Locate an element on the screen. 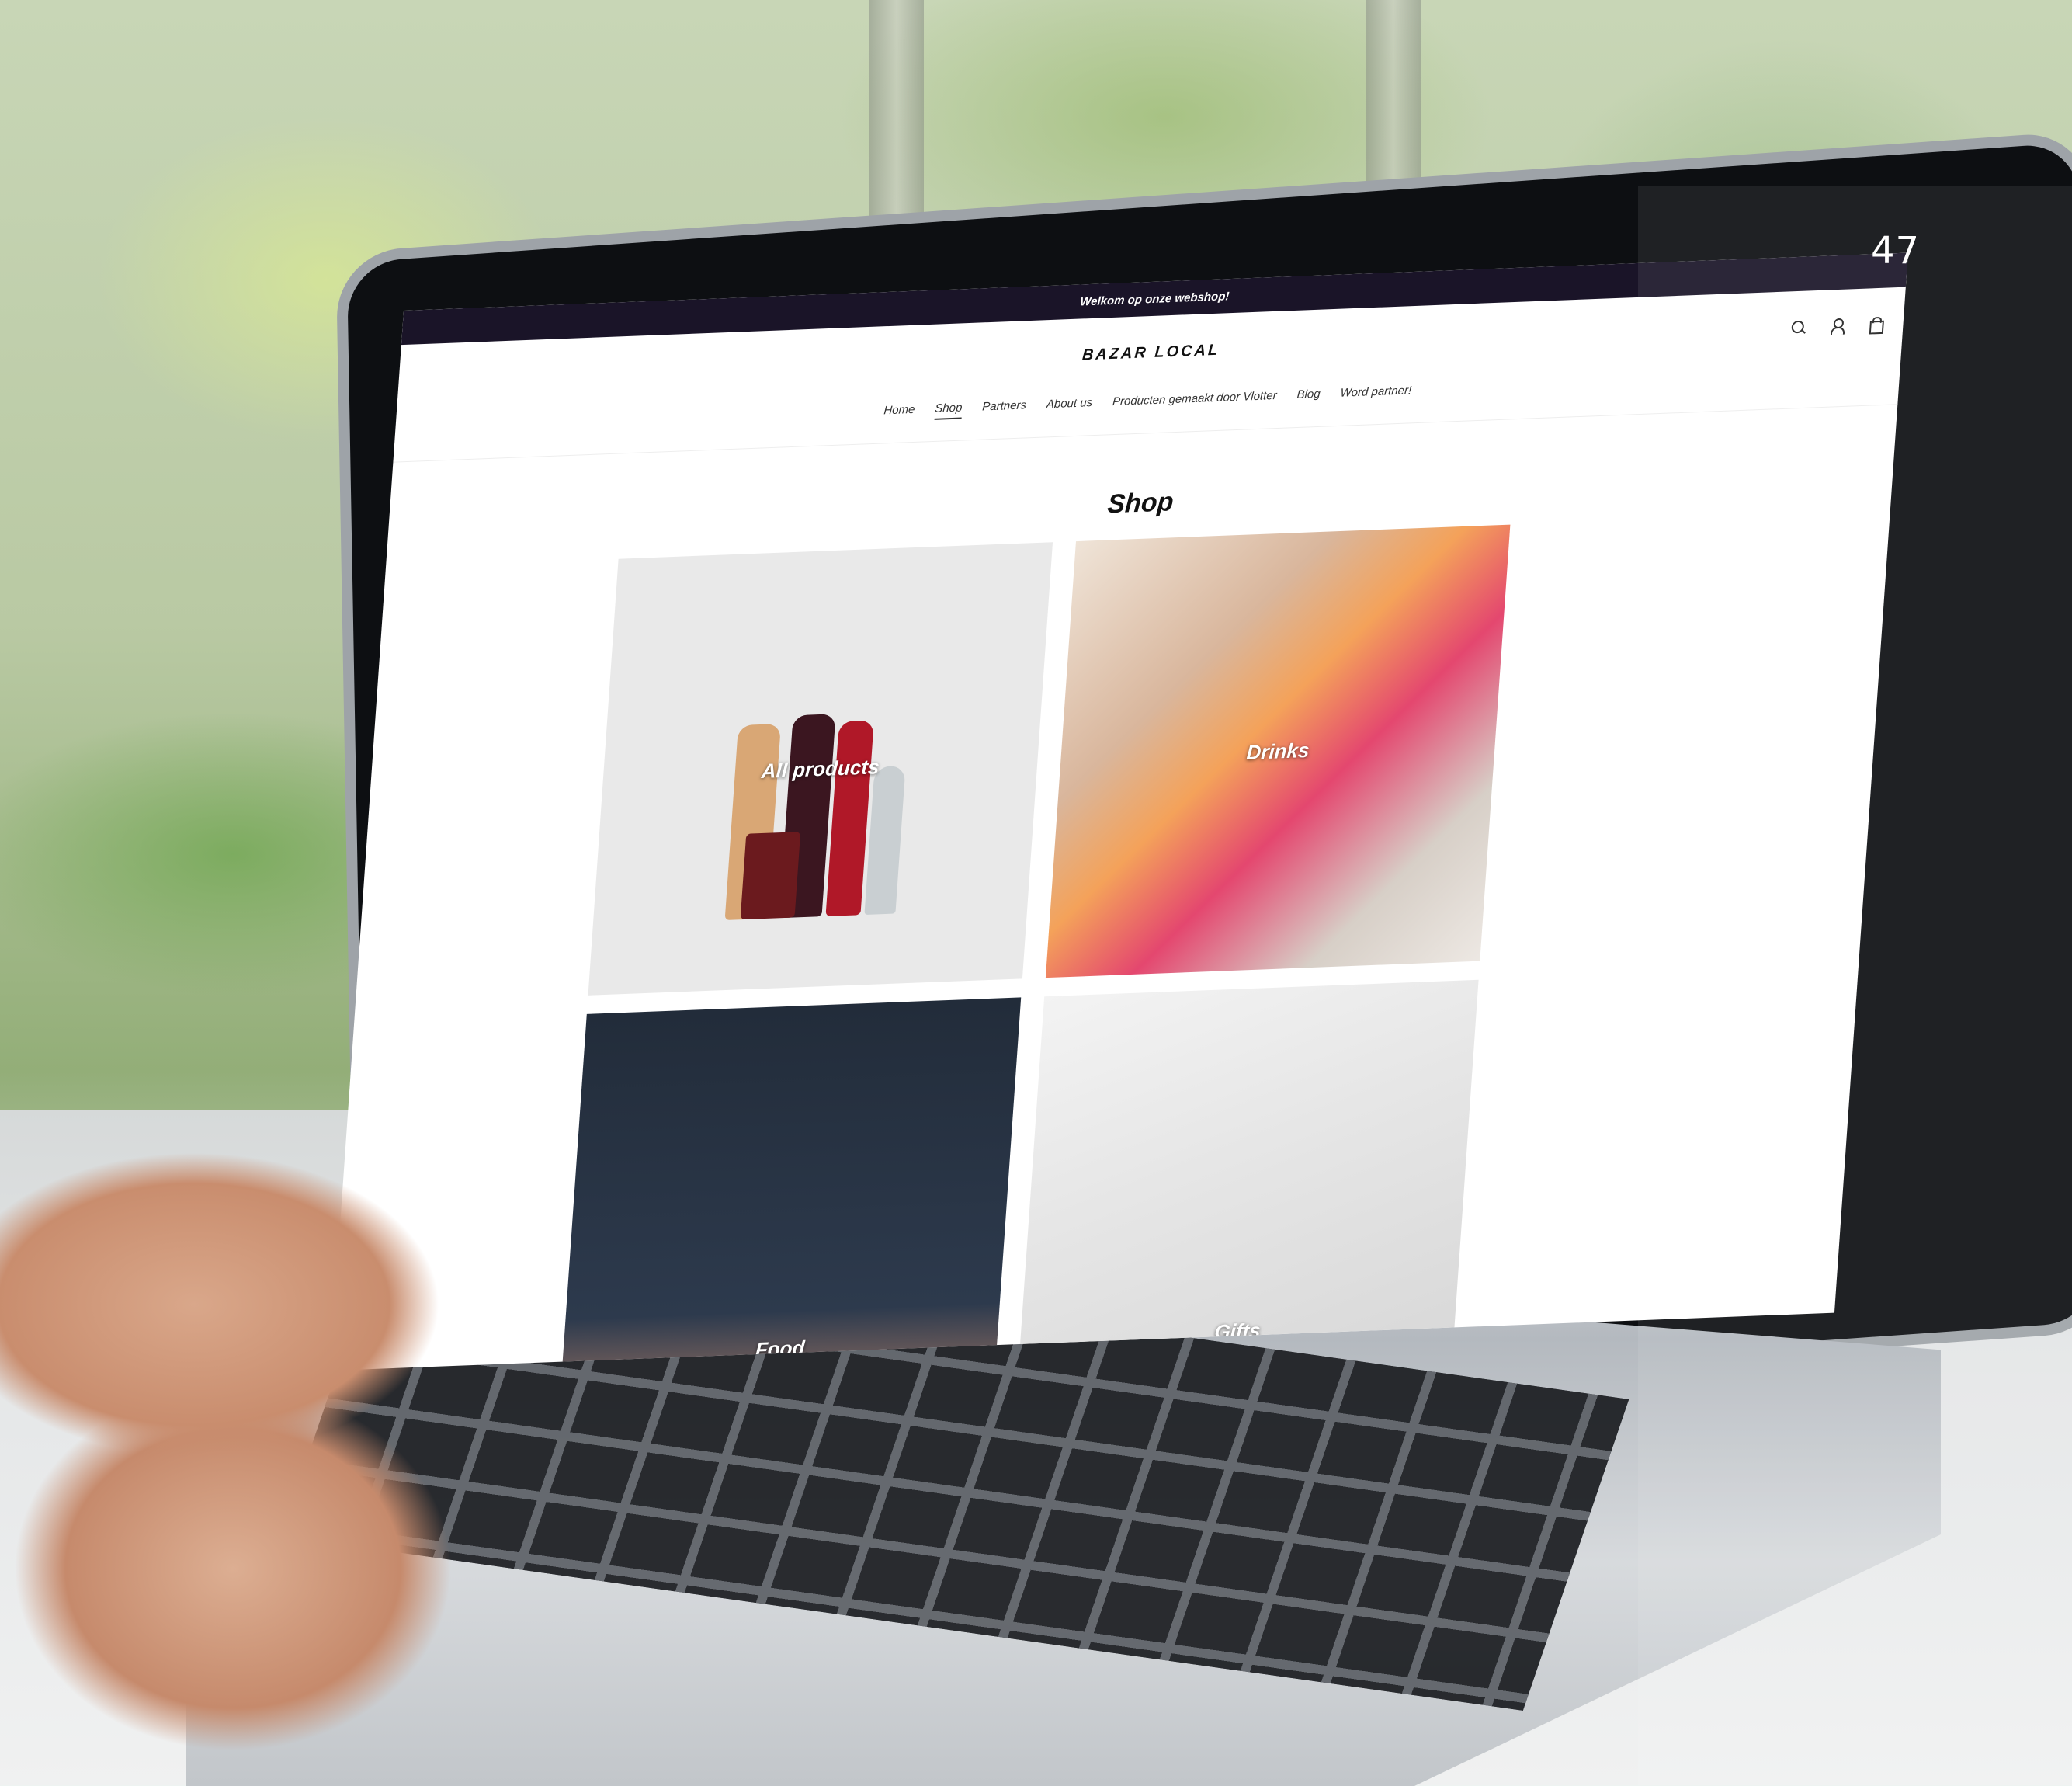 Image resolution: width=2072 pixels, height=1786 pixels. collection-tile-all-products: All products is located at coordinates (820, 769).